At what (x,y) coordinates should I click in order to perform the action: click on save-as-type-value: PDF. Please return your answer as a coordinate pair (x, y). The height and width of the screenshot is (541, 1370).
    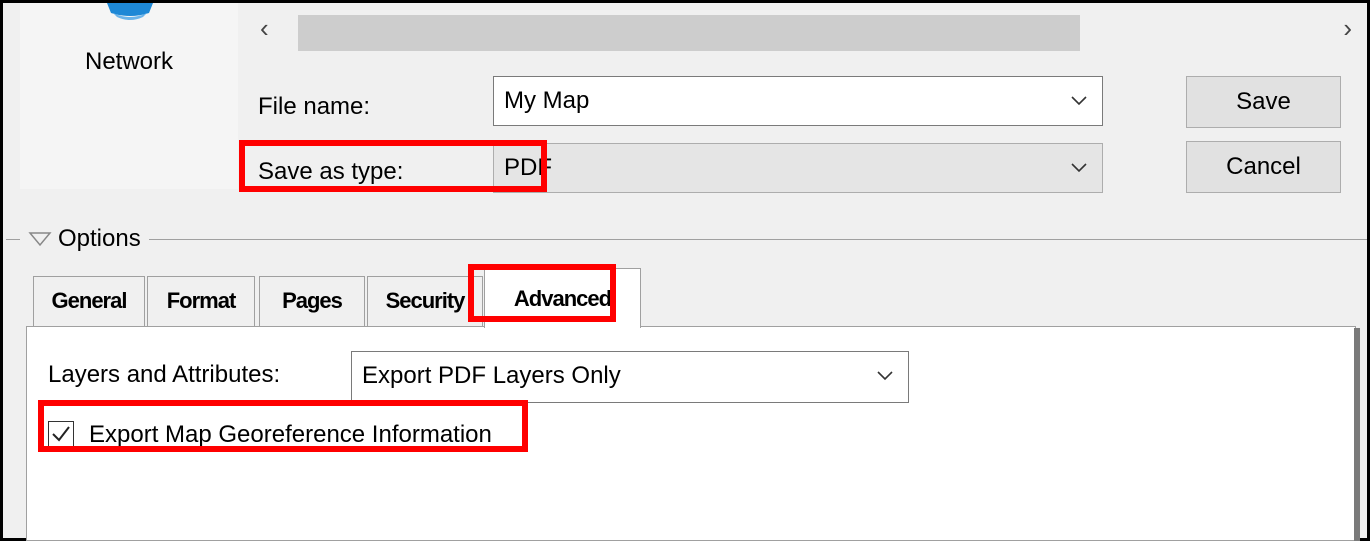
    Looking at the image, I should click on (528, 167).